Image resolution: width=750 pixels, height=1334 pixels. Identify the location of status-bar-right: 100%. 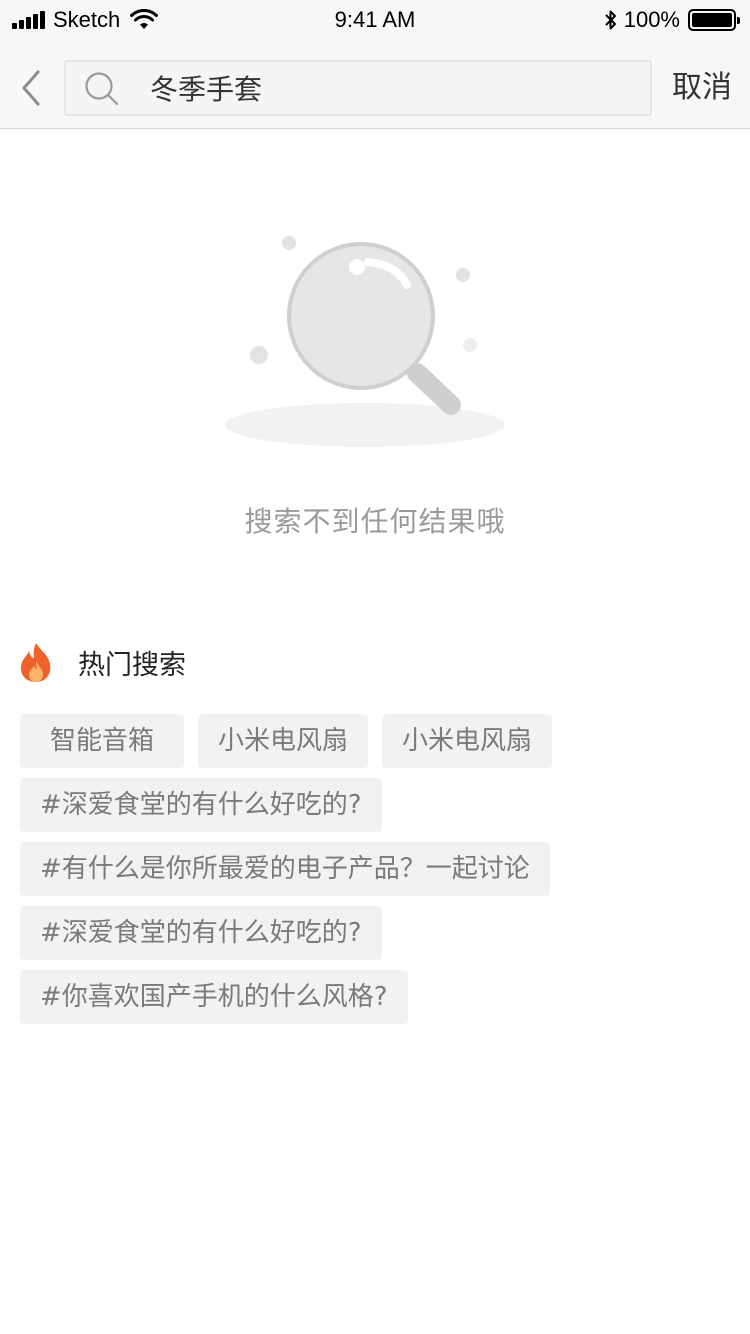
(672, 20).